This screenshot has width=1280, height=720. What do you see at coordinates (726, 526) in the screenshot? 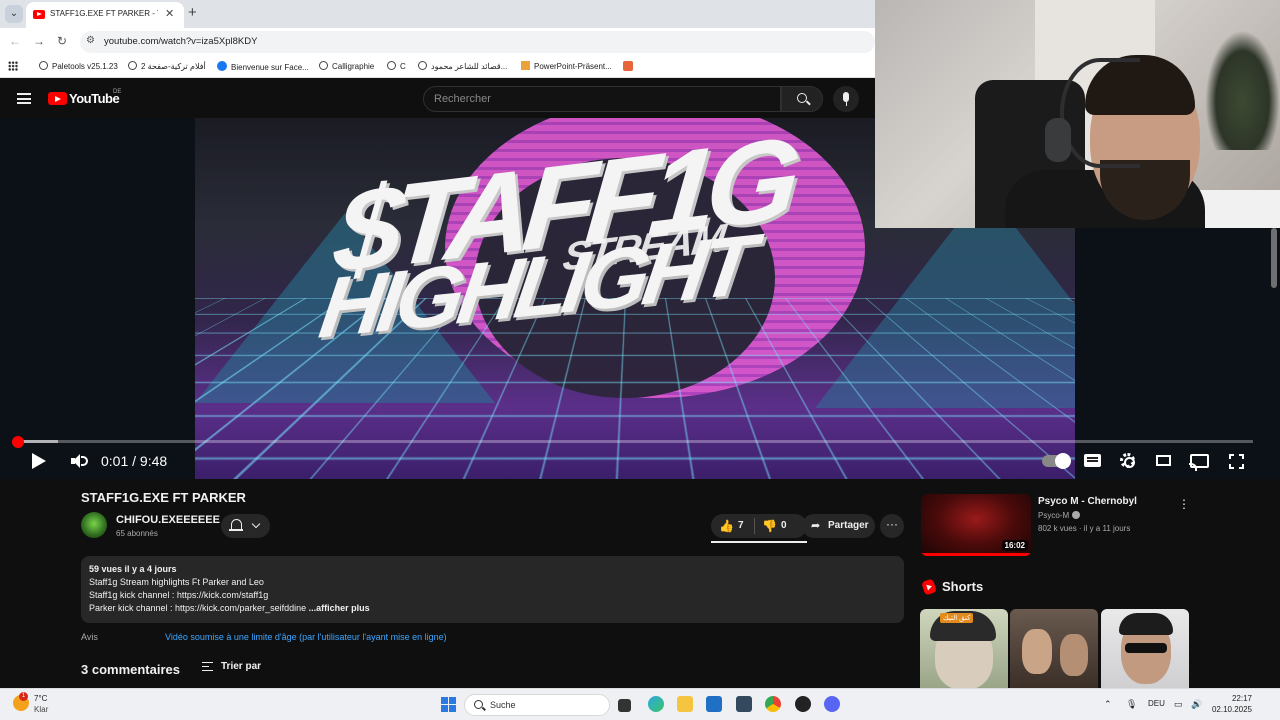
I see `thumbs-up-icon: 👍` at bounding box center [726, 526].